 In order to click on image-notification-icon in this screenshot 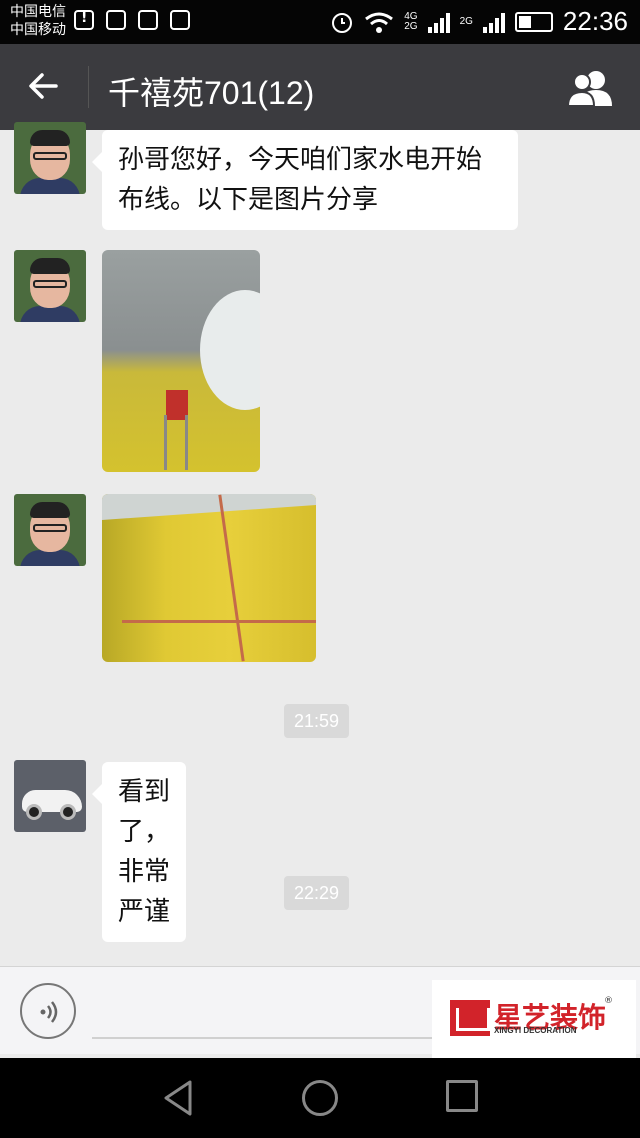, I will do `click(116, 20)`.